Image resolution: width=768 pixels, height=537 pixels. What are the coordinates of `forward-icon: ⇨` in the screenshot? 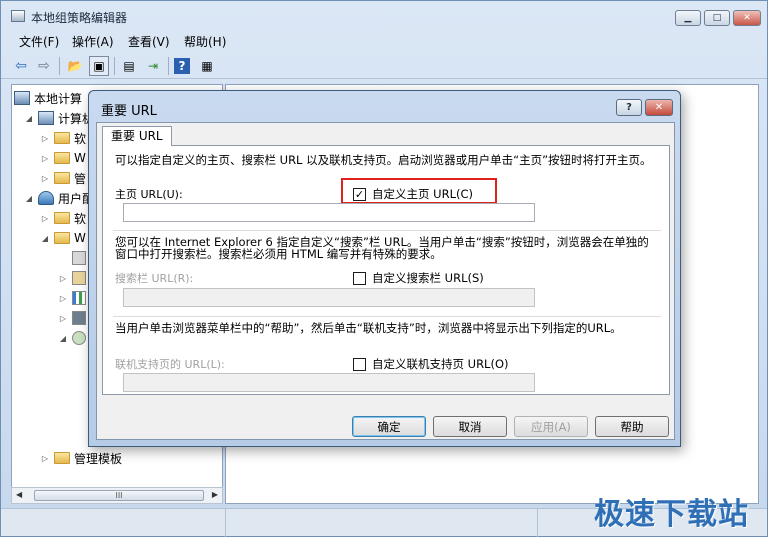 It's located at (44, 66).